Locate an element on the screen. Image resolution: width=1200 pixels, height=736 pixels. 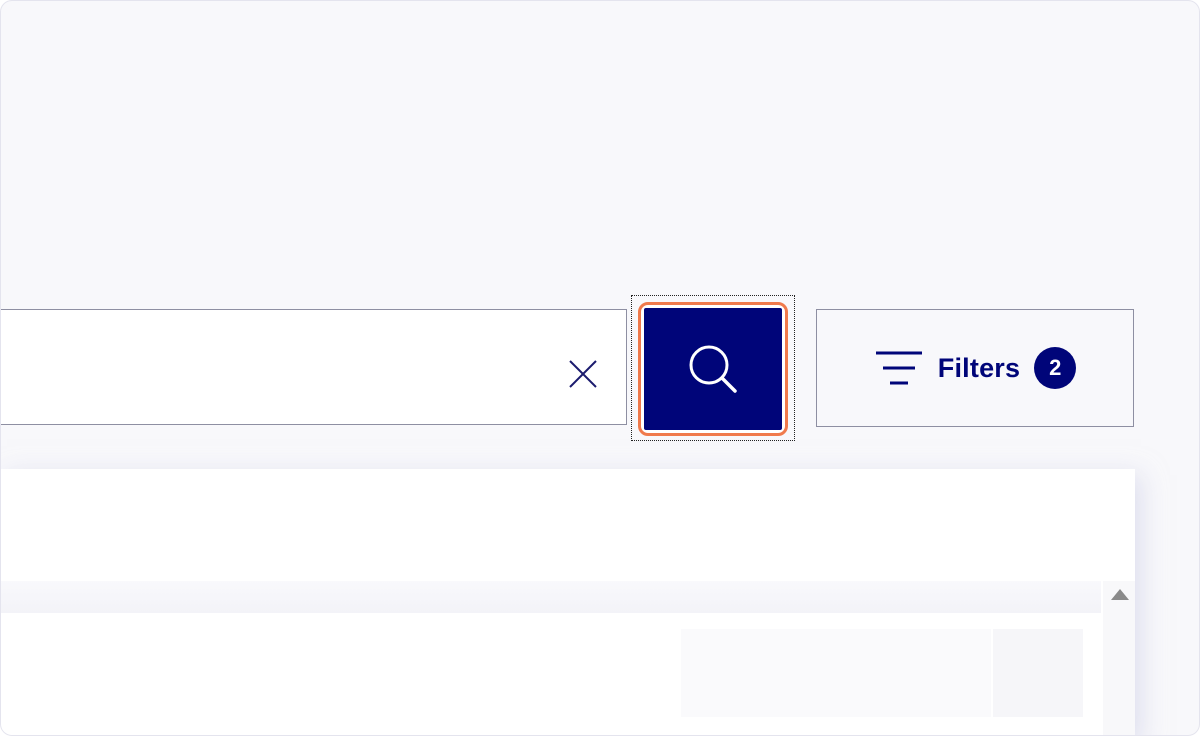
filter-lines-icon is located at coordinates (898, 368).